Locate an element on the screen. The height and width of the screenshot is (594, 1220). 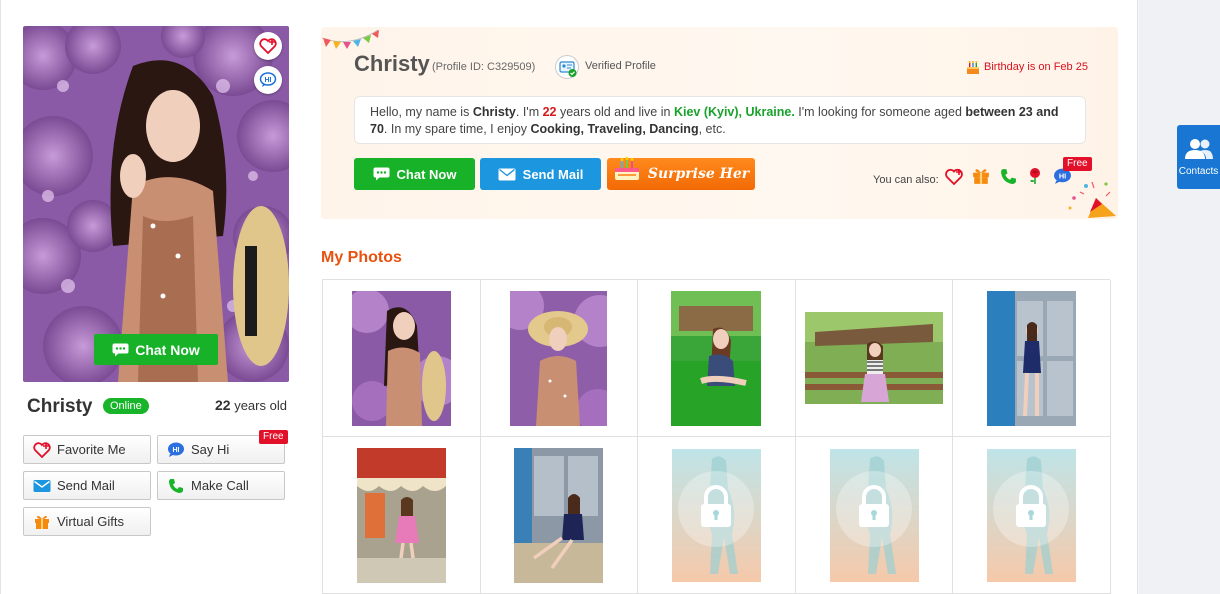
my-photos-title: My Photos is located at coordinates (361, 257).